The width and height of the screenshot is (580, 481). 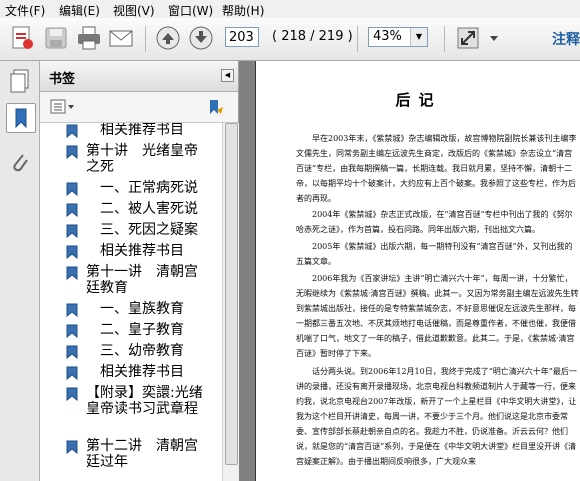 What do you see at coordinates (149, 209) in the screenshot?
I see `bookmark-label: 二、被人害死说` at bounding box center [149, 209].